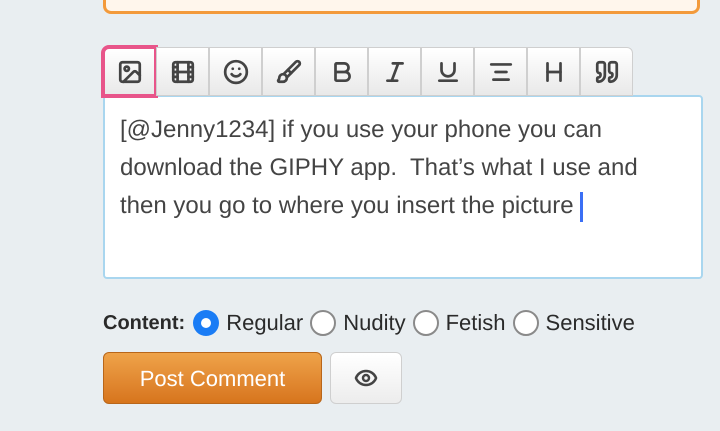 This screenshot has width=720, height=431. I want to click on radio-label: Regular, so click(265, 323).